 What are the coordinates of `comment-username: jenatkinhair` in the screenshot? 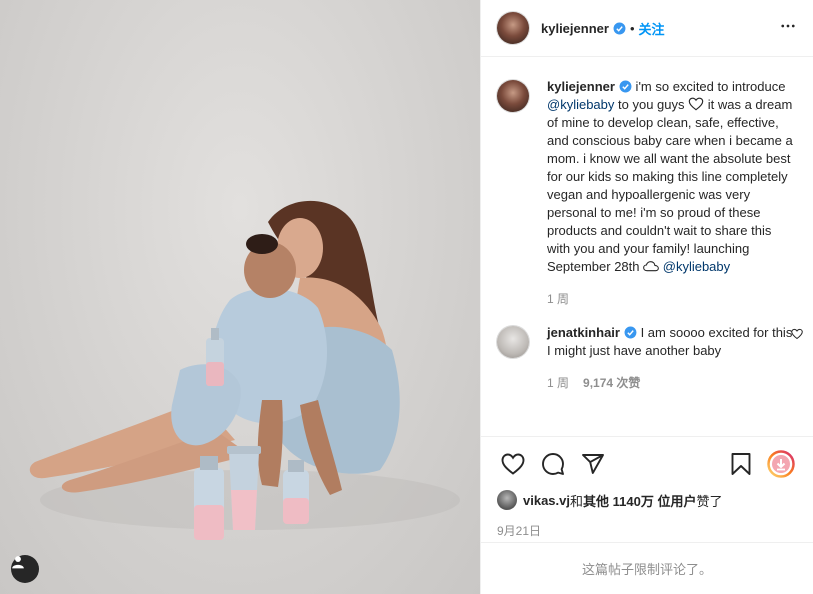 It's located at (583, 332).